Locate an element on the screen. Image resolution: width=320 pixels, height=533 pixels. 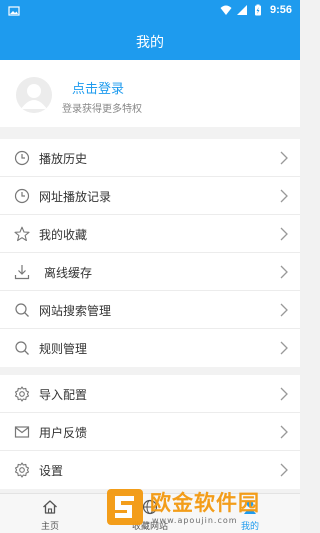
watermark-url: www.apoujin.com is located at coordinates (195, 520).